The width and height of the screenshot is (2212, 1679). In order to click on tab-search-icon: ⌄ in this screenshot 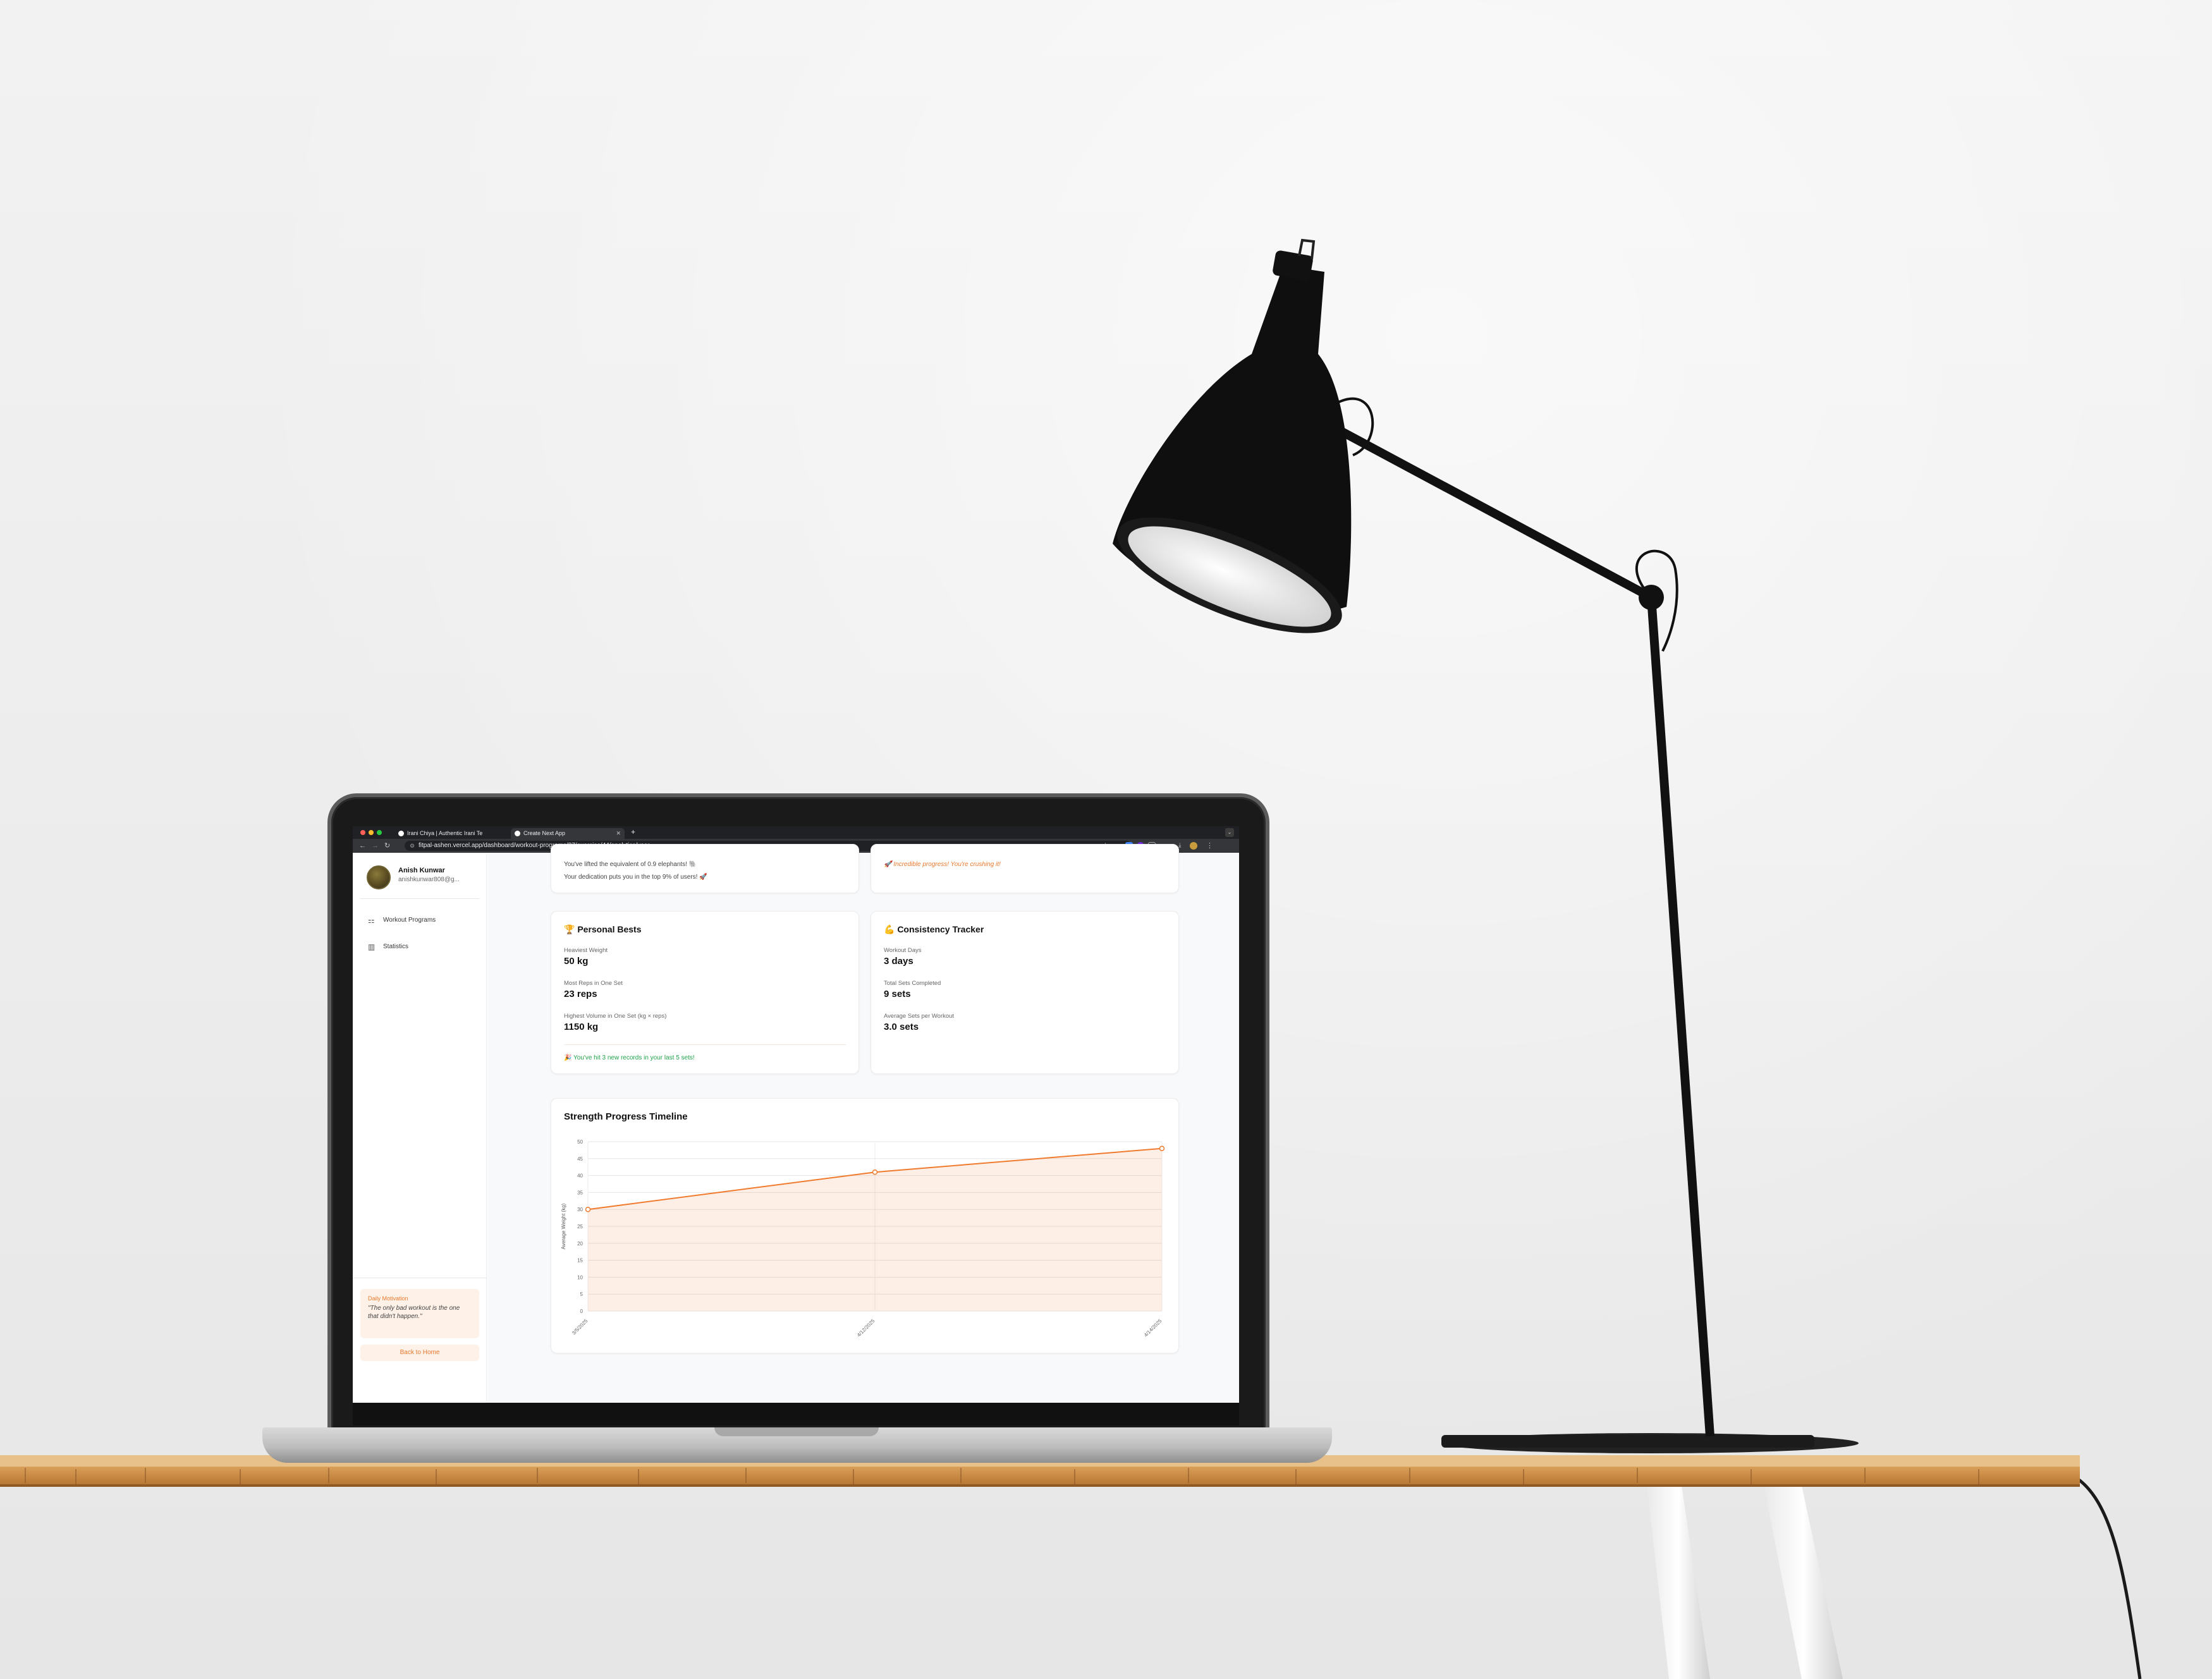, I will do `click(1229, 833)`.